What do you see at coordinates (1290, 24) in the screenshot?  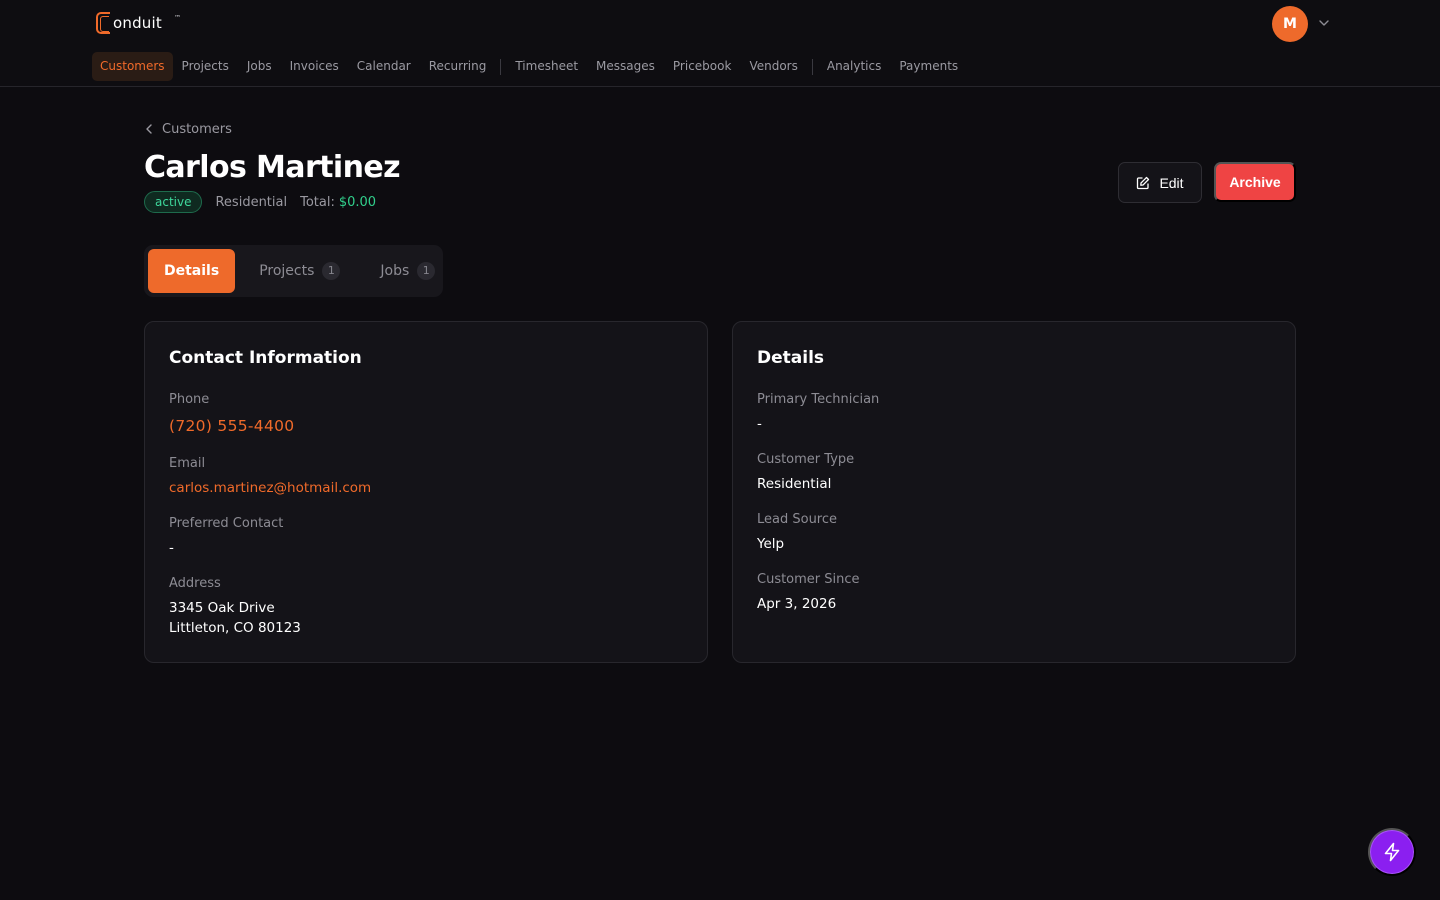 I see `user-avatar: M` at bounding box center [1290, 24].